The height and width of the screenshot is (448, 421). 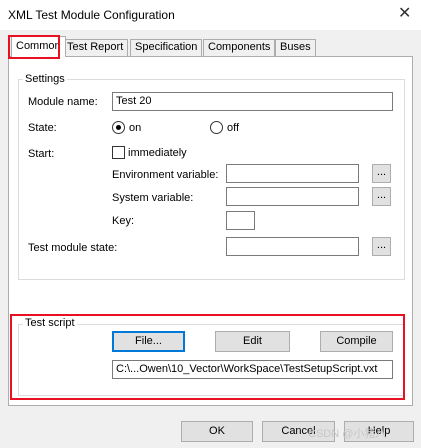 What do you see at coordinates (42, 128) in the screenshot?
I see `state-label: State:` at bounding box center [42, 128].